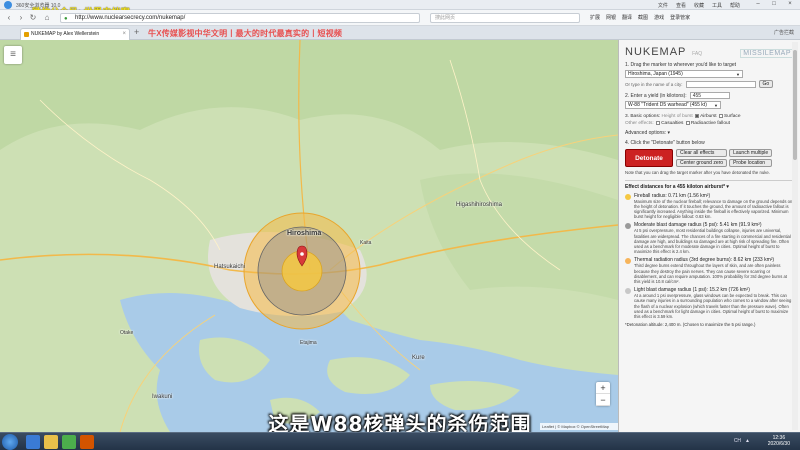 The height and width of the screenshot is (450, 800). What do you see at coordinates (680, 17) in the screenshot?
I see `extension-item: 登录管家` at bounding box center [680, 17].